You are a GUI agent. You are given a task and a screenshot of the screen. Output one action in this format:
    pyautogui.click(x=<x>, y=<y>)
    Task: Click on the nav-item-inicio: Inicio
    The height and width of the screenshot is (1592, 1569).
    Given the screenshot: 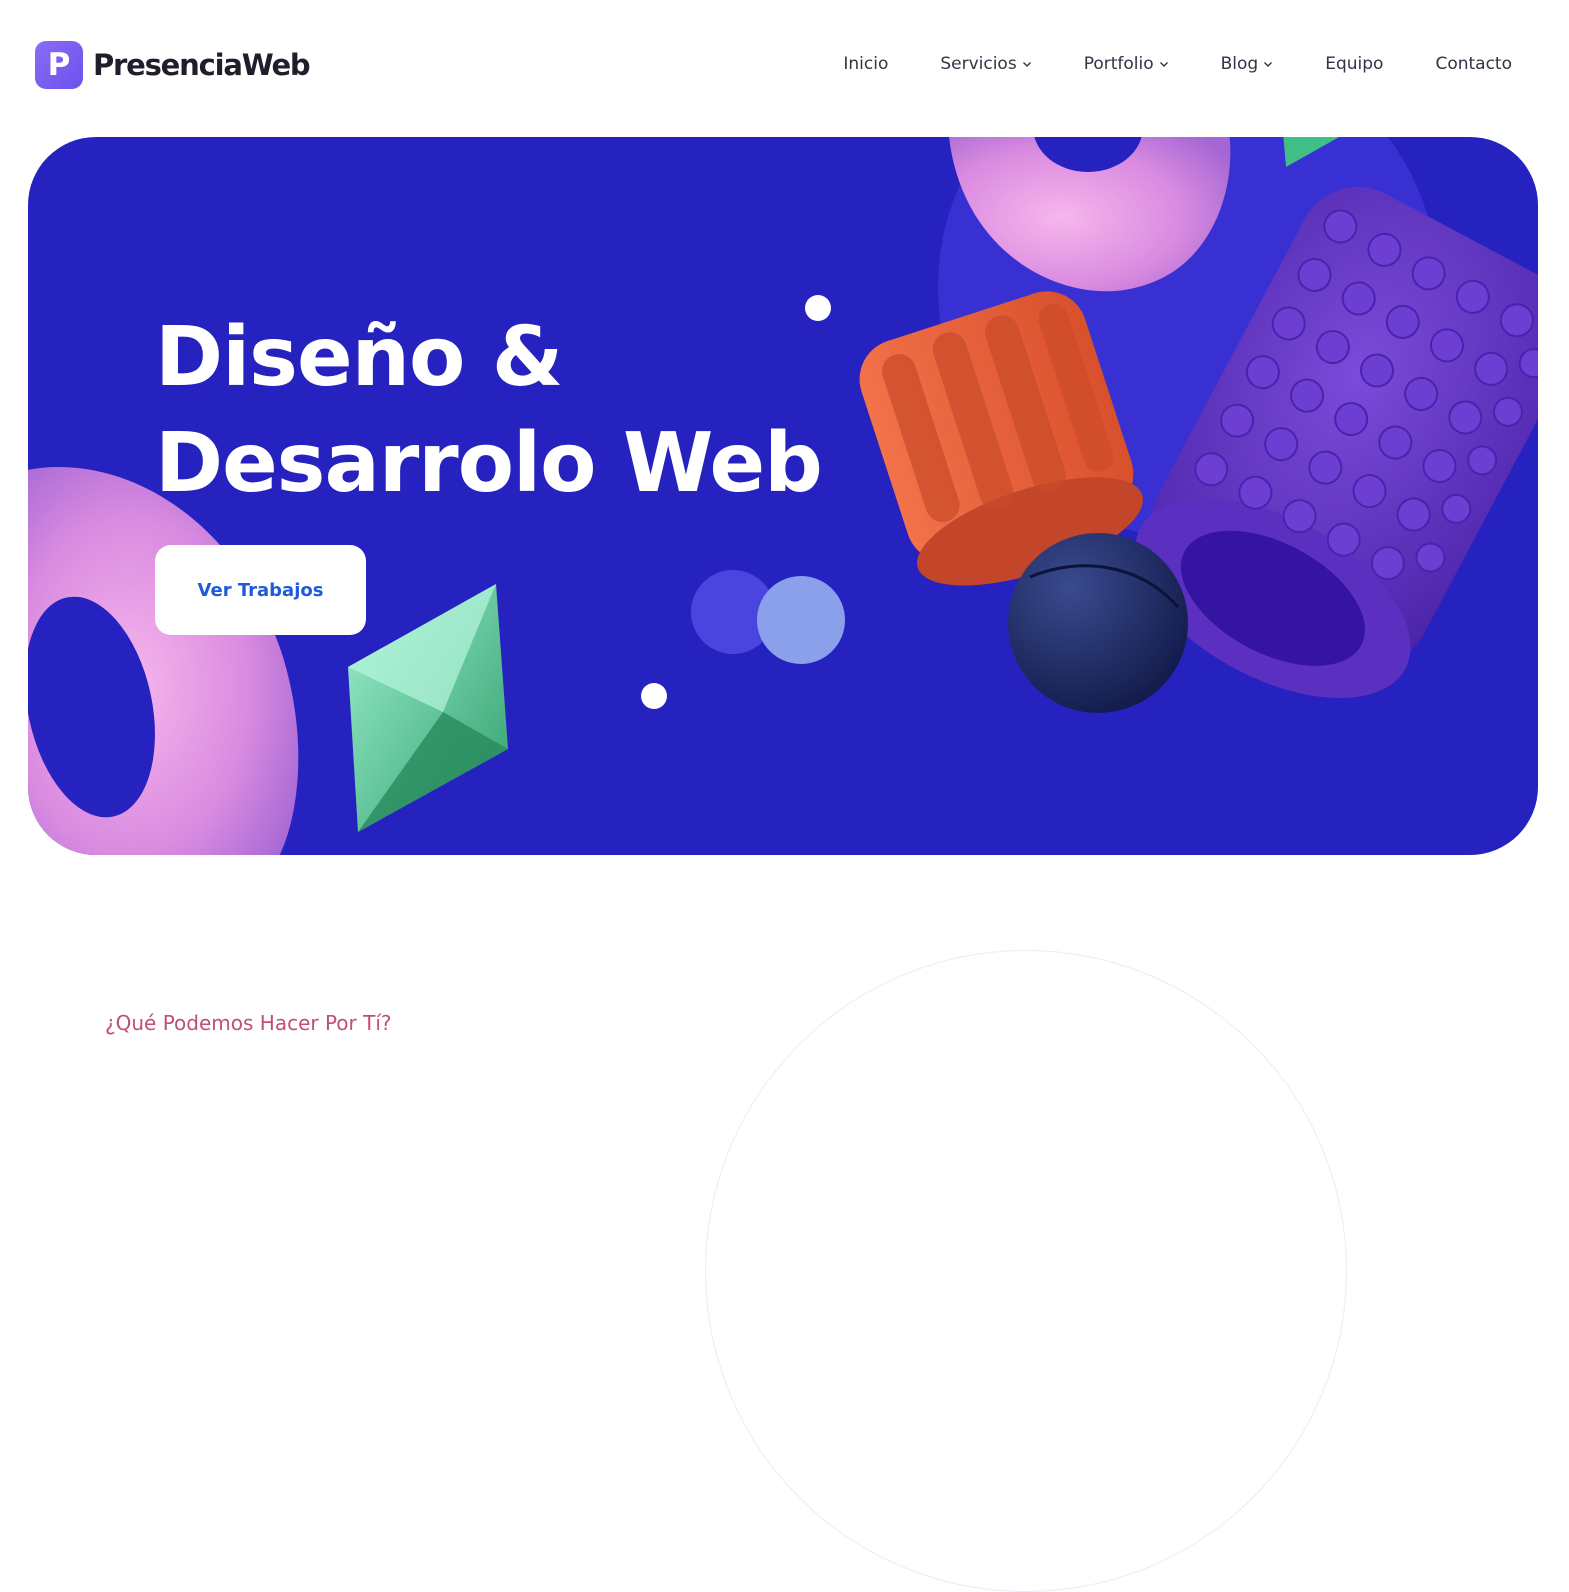 What is the action you would take?
    pyautogui.click(x=865, y=64)
    